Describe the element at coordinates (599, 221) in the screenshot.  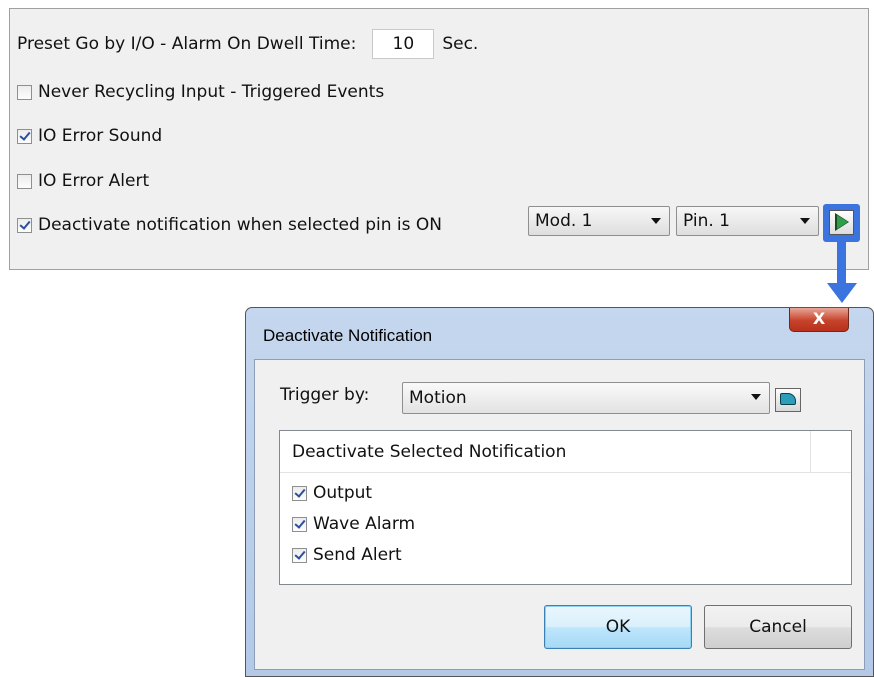
I see `module-select: Mod. 1` at that location.